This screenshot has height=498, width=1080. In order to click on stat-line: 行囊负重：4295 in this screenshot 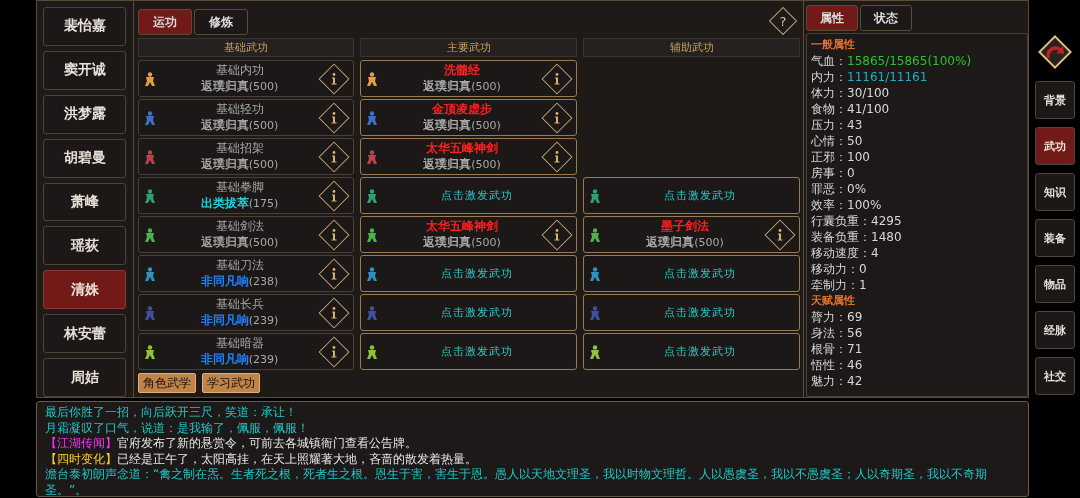, I will do `click(857, 221)`.